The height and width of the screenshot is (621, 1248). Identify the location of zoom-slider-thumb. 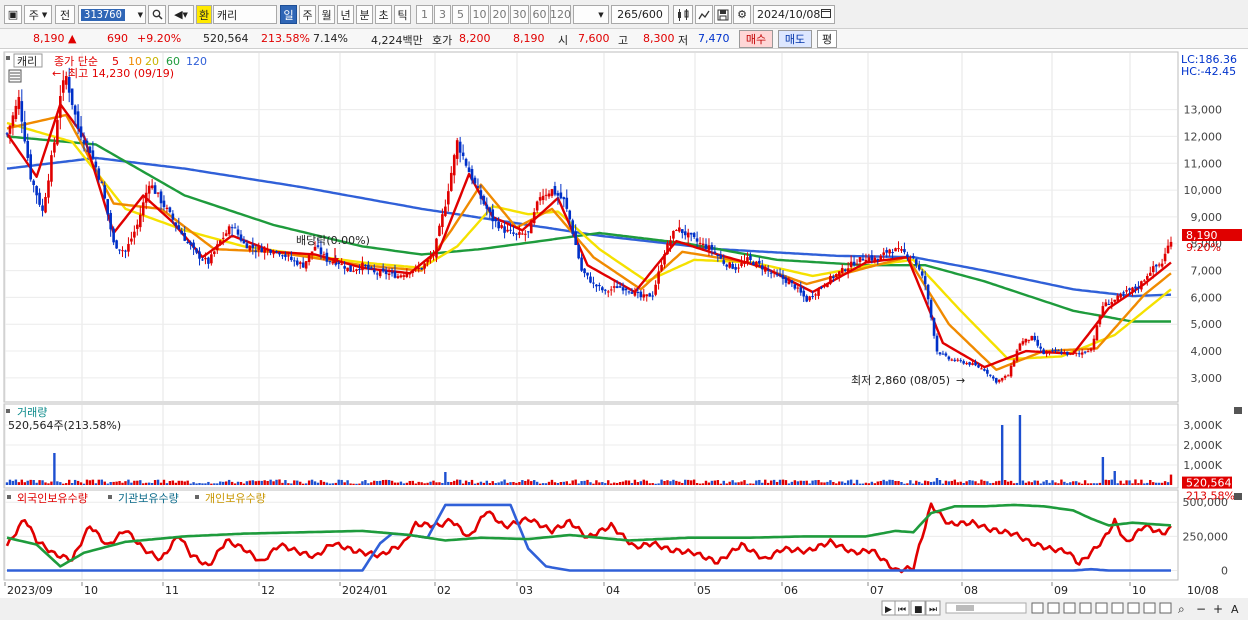
(965, 608).